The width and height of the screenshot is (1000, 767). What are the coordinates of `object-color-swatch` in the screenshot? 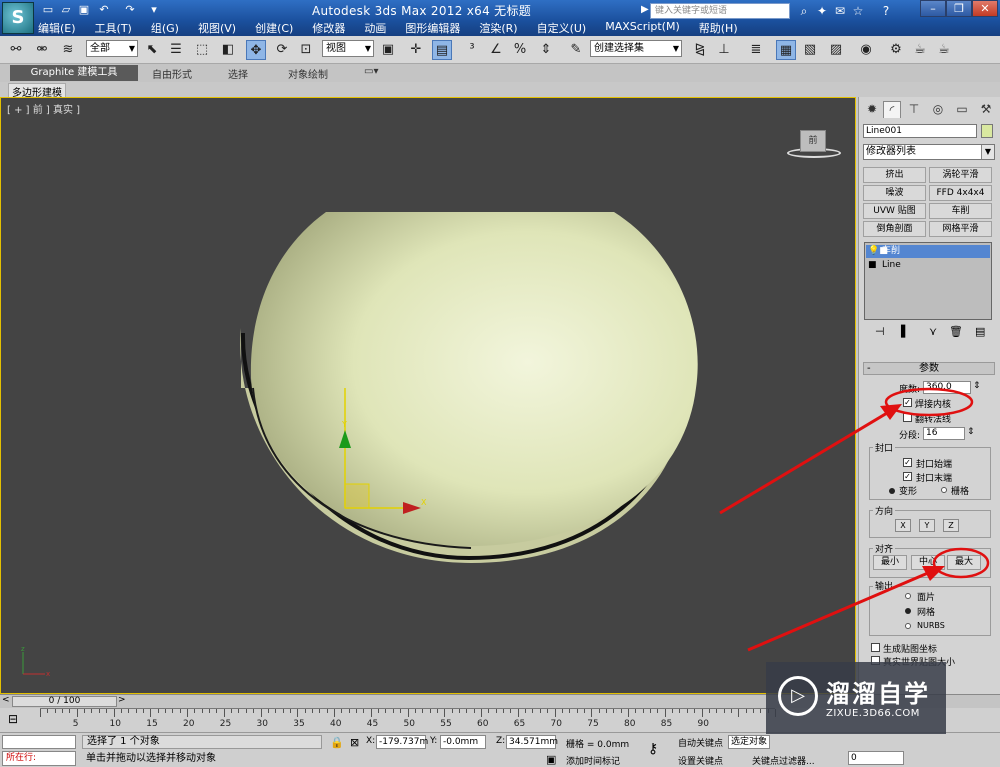 It's located at (987, 131).